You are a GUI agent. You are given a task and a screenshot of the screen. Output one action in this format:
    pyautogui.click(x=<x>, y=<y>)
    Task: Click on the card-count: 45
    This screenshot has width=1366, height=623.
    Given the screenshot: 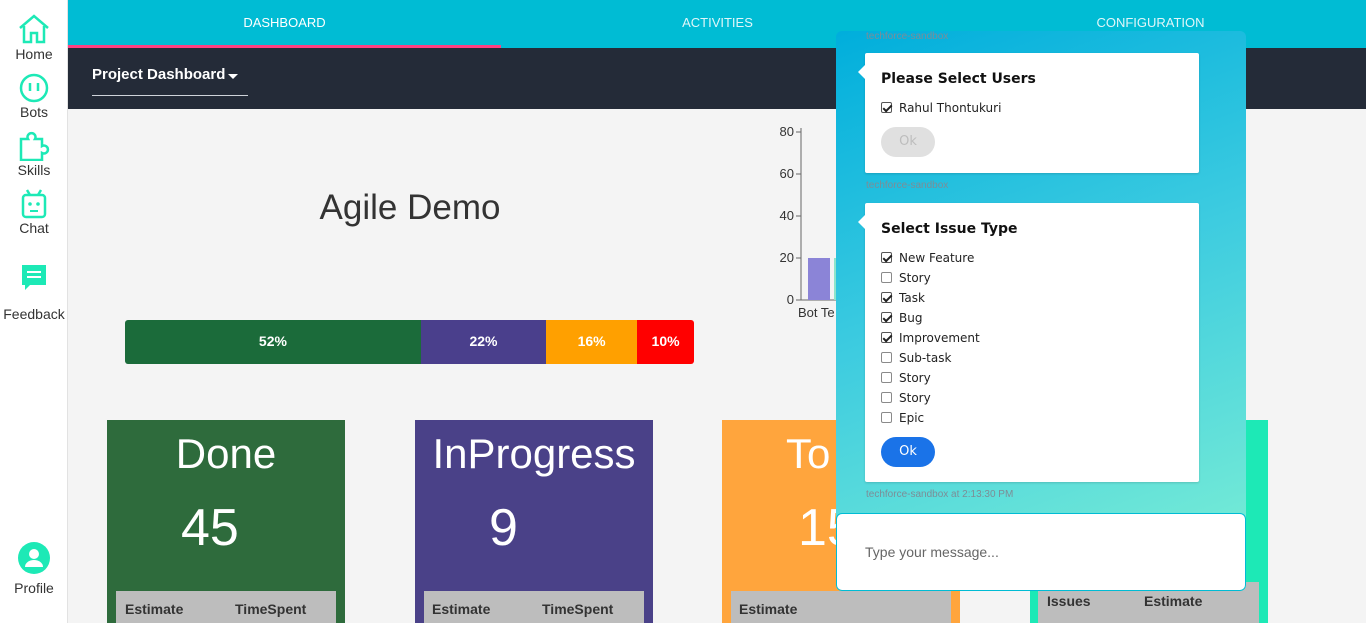 What is the action you would take?
    pyautogui.click(x=210, y=528)
    